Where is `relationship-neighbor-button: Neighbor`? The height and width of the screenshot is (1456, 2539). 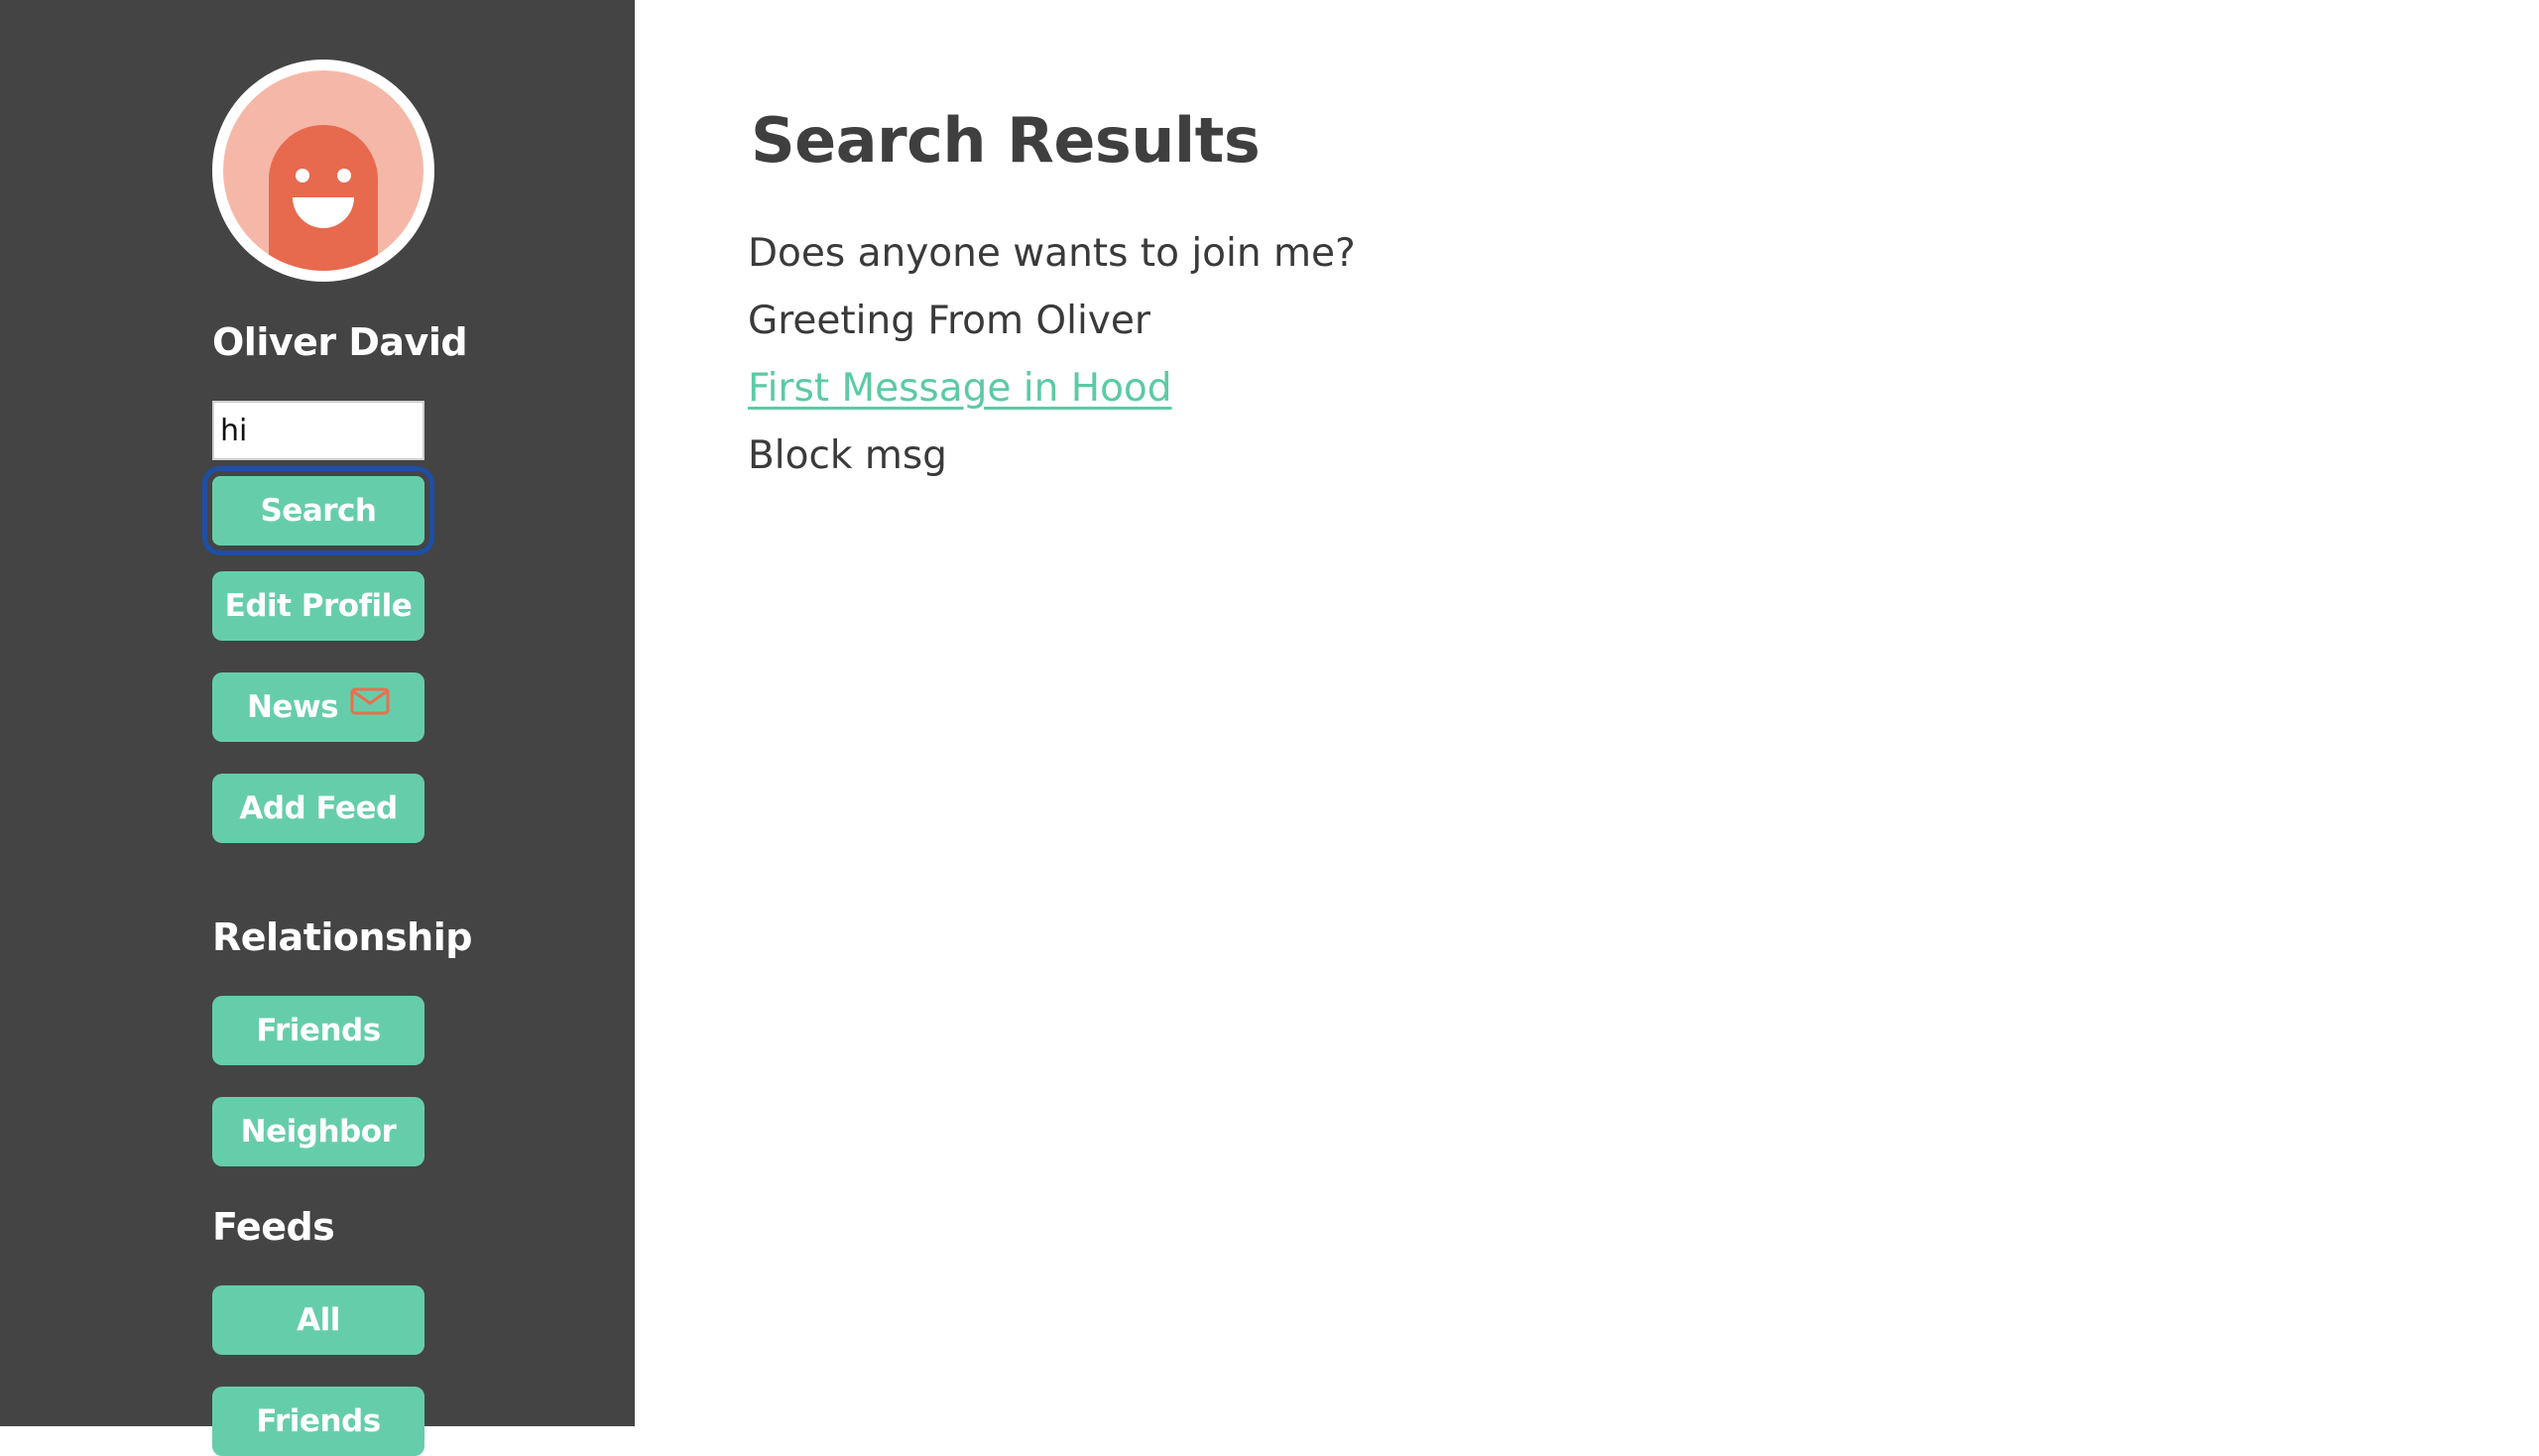 relationship-neighbor-button: Neighbor is located at coordinates (318, 1131).